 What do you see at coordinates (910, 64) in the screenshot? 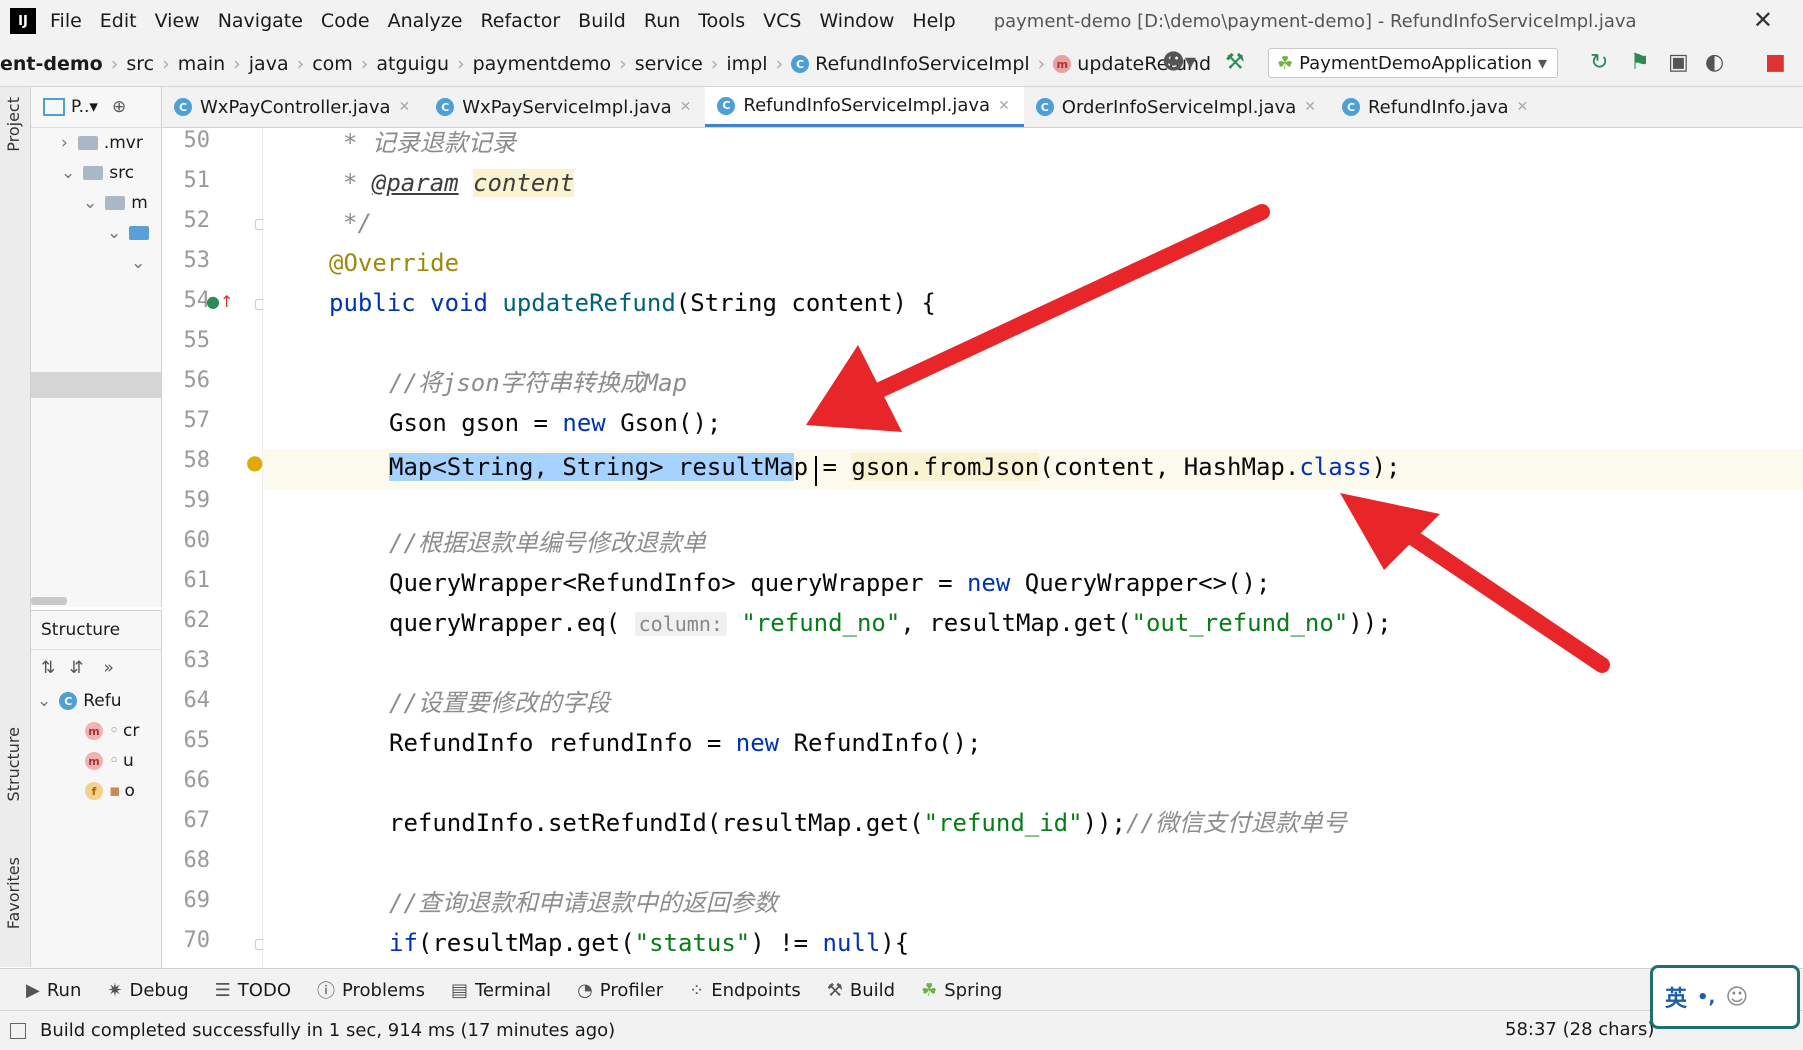
I see `breadcrumb-class: C RefundInfoServiceImpl` at bounding box center [910, 64].